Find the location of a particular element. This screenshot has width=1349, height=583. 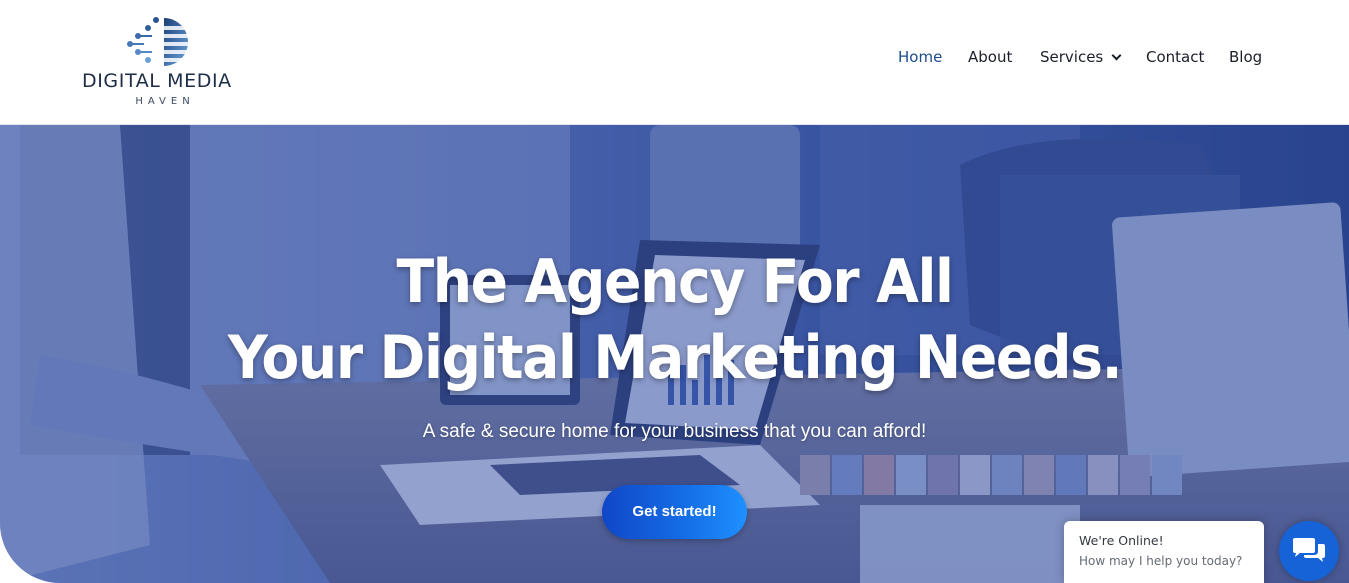

get-started-button: Get started! is located at coordinates (674, 512).